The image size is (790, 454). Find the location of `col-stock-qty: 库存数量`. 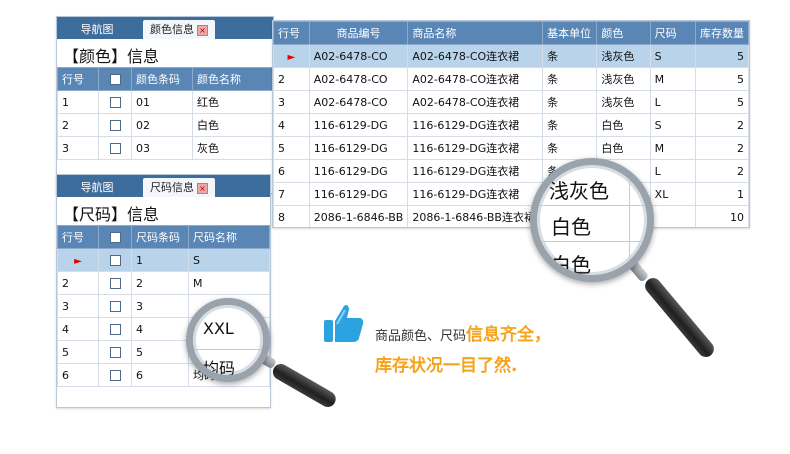

col-stock-qty: 库存数量 is located at coordinates (722, 33).